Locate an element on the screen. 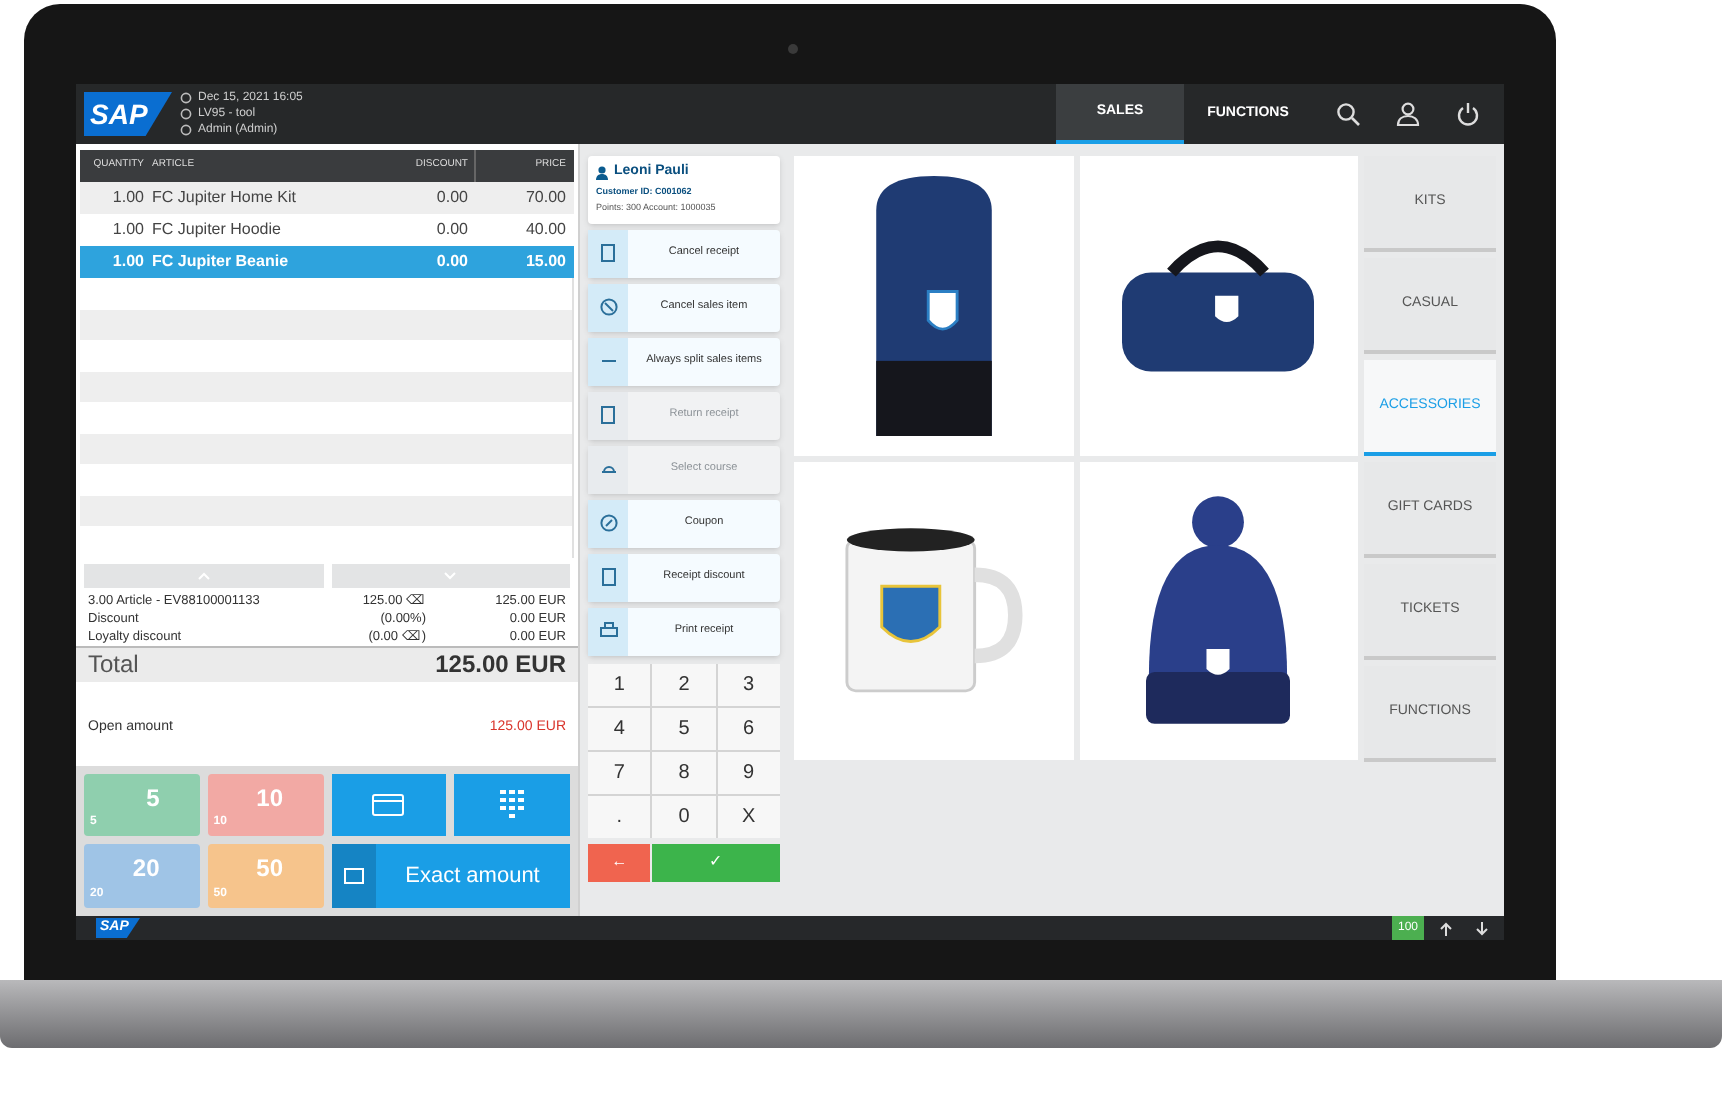  card-payment-button is located at coordinates (389, 805).